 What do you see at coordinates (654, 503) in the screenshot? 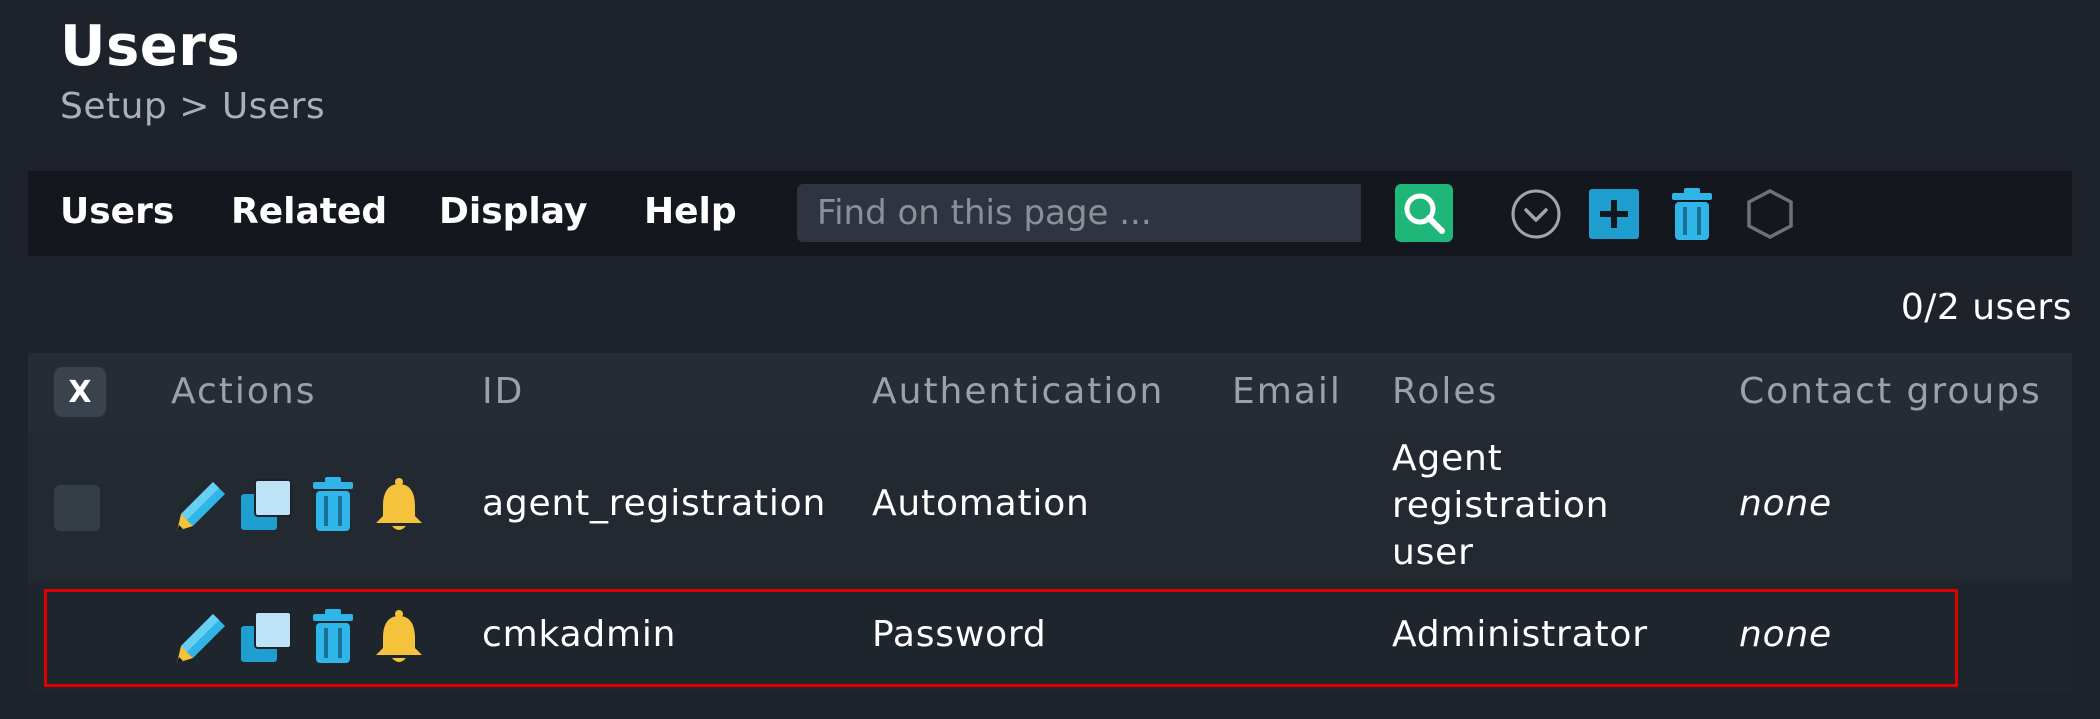
I see `user-id: agent_registration` at bounding box center [654, 503].